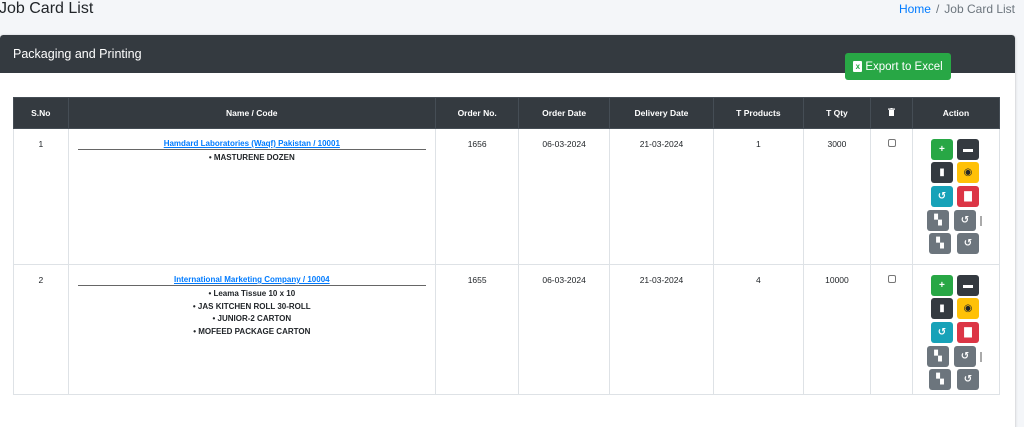 Image resolution: width=1024 pixels, height=427 pixels. I want to click on product-item: • JUNIOR-2 CARTON, so click(252, 318).